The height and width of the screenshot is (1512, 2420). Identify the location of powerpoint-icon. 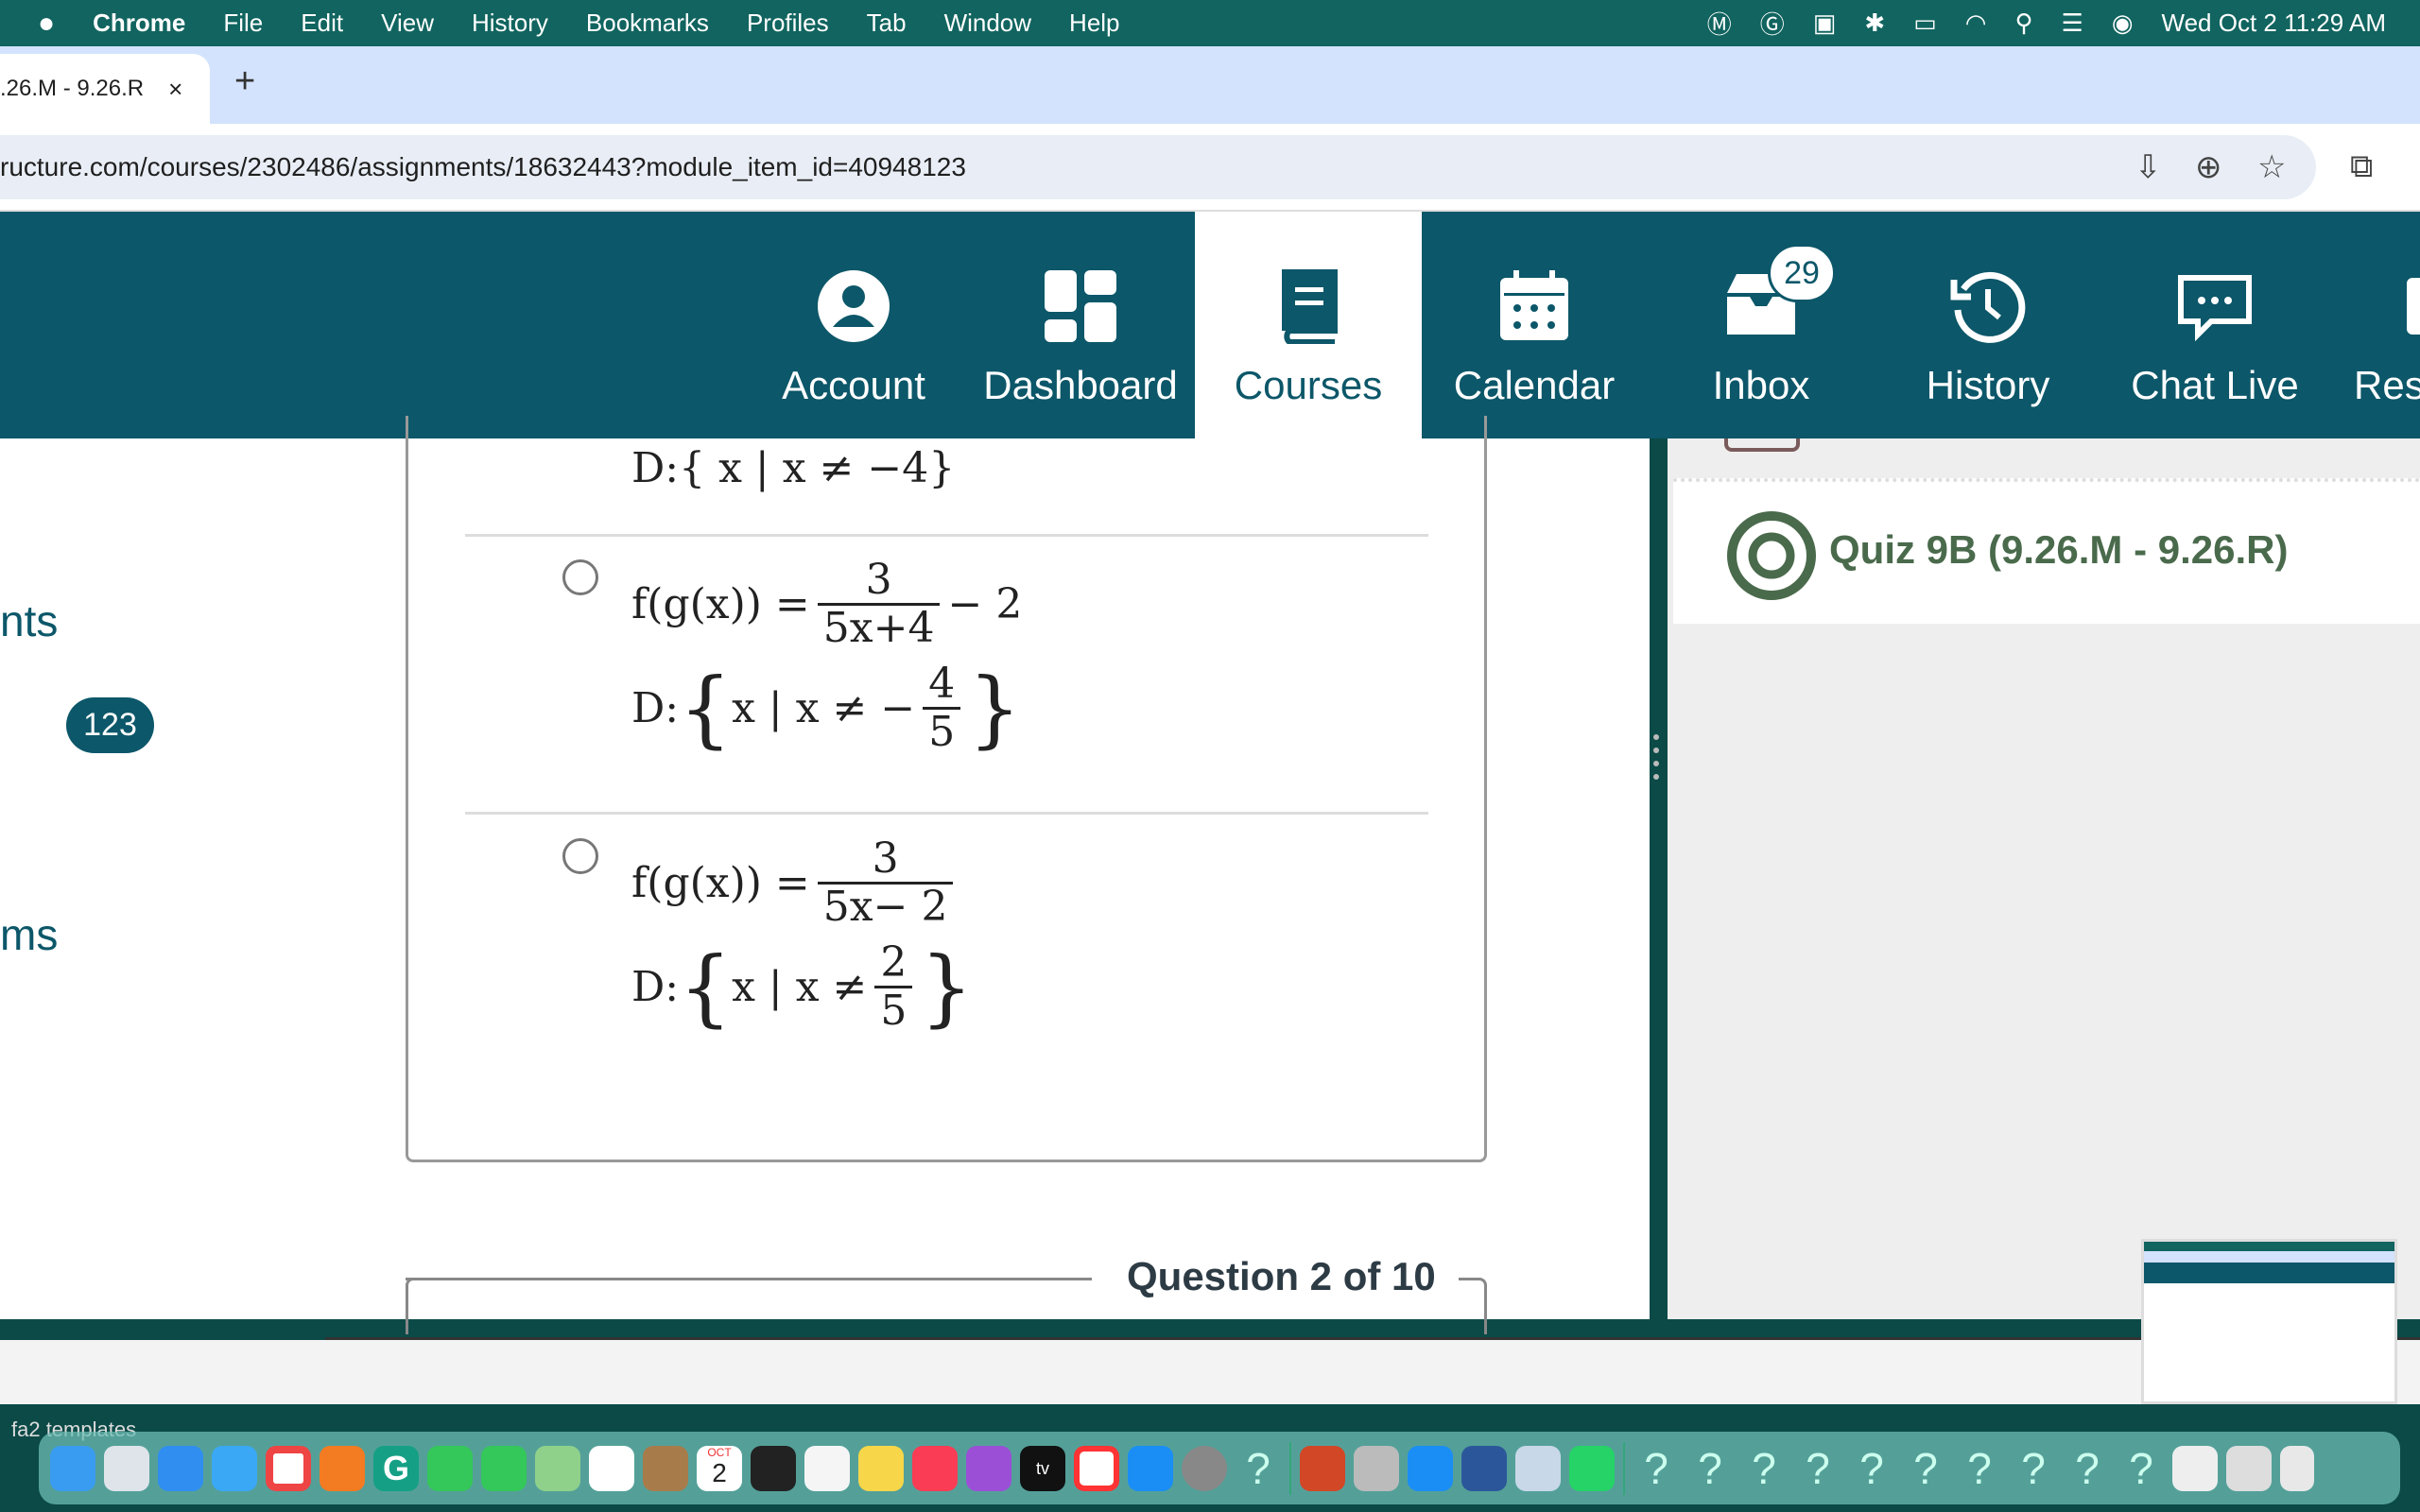
(1322, 1468).